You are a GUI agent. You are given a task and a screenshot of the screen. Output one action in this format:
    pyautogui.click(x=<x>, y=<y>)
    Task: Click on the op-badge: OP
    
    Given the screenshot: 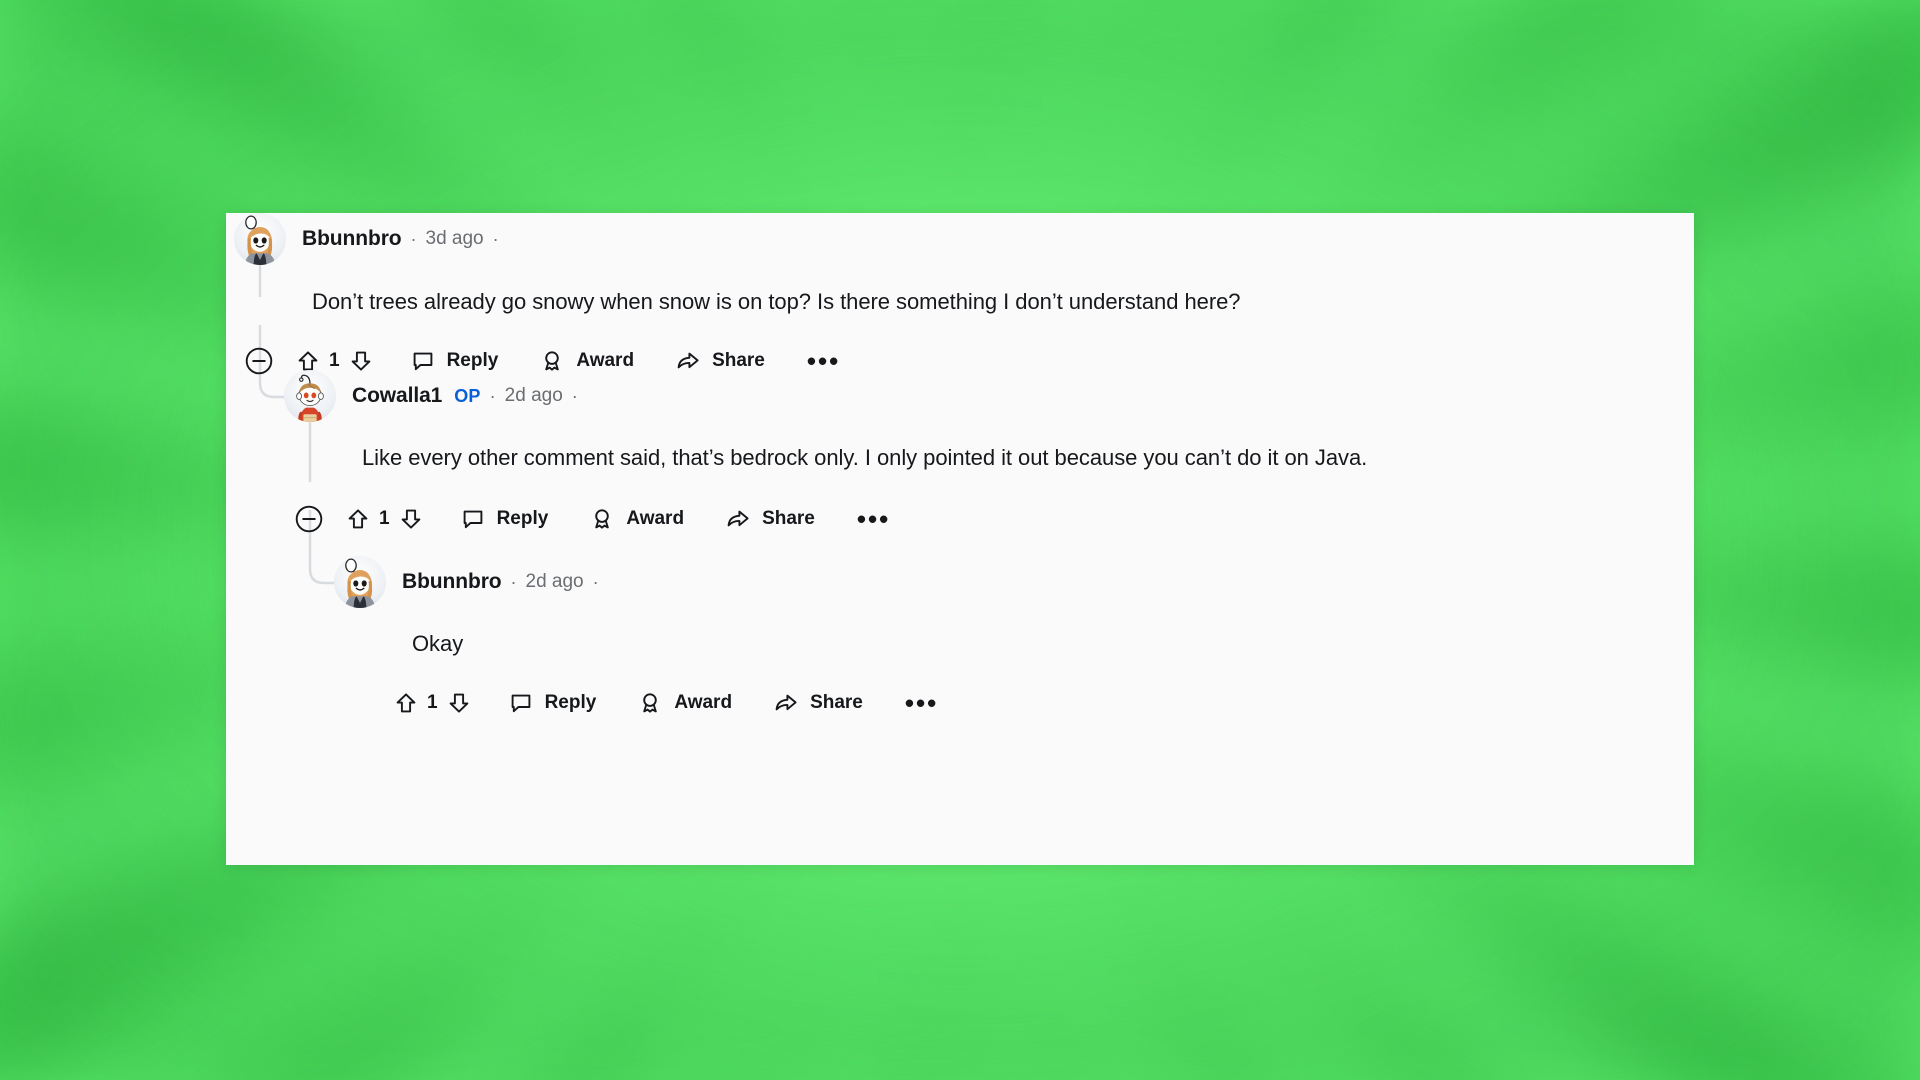 What is the action you would take?
    pyautogui.click(x=467, y=395)
    